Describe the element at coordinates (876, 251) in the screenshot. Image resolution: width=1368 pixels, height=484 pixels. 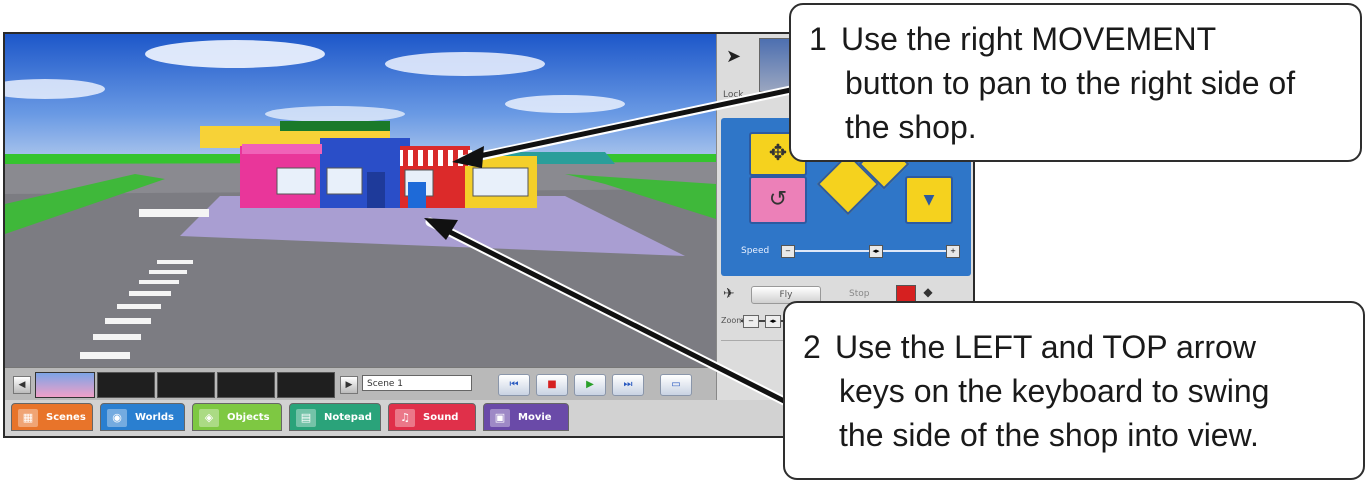
I see `speed-slider-handle: ◂▸` at that location.